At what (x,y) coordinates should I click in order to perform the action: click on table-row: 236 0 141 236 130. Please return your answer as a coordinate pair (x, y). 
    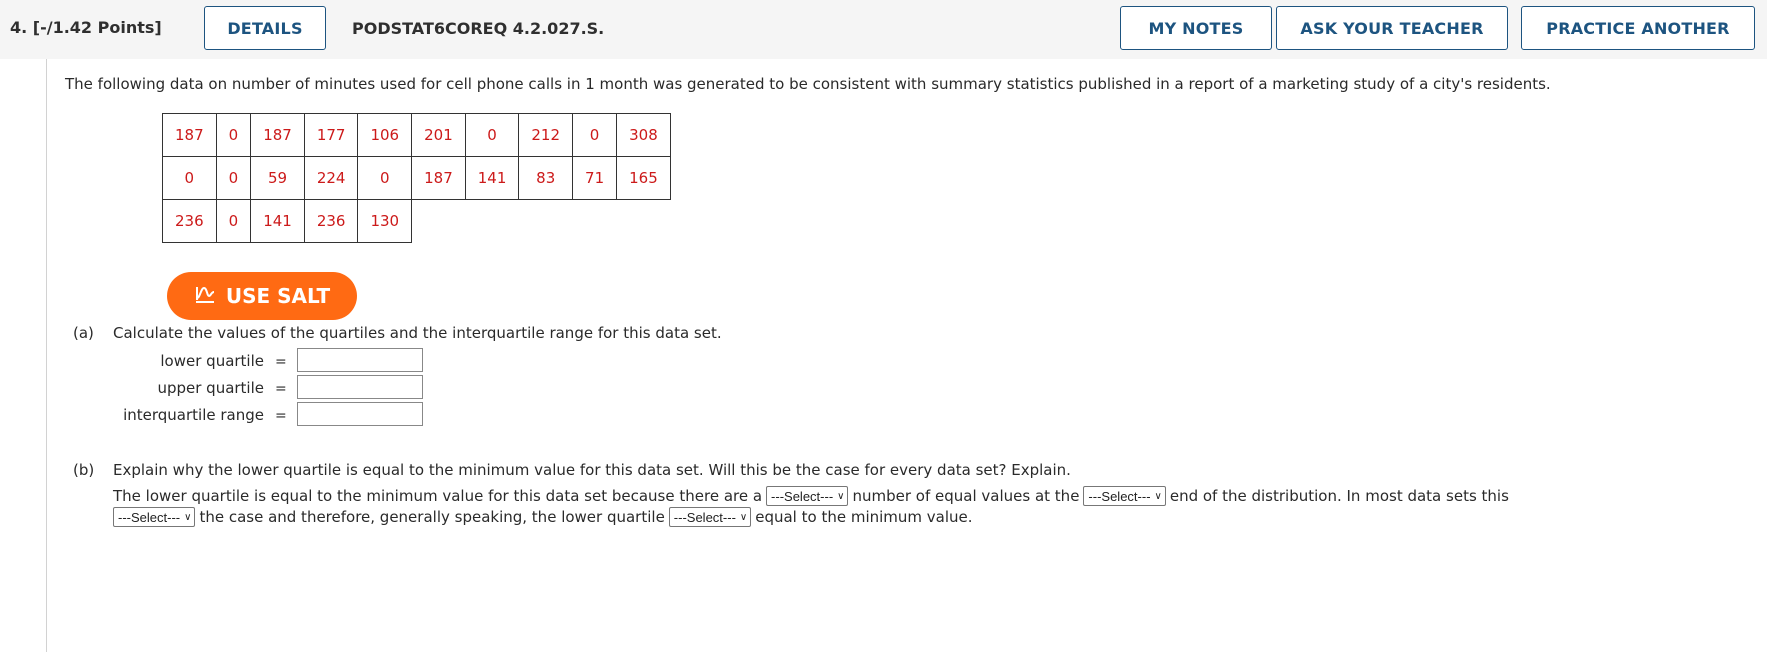
    Looking at the image, I should click on (416, 221).